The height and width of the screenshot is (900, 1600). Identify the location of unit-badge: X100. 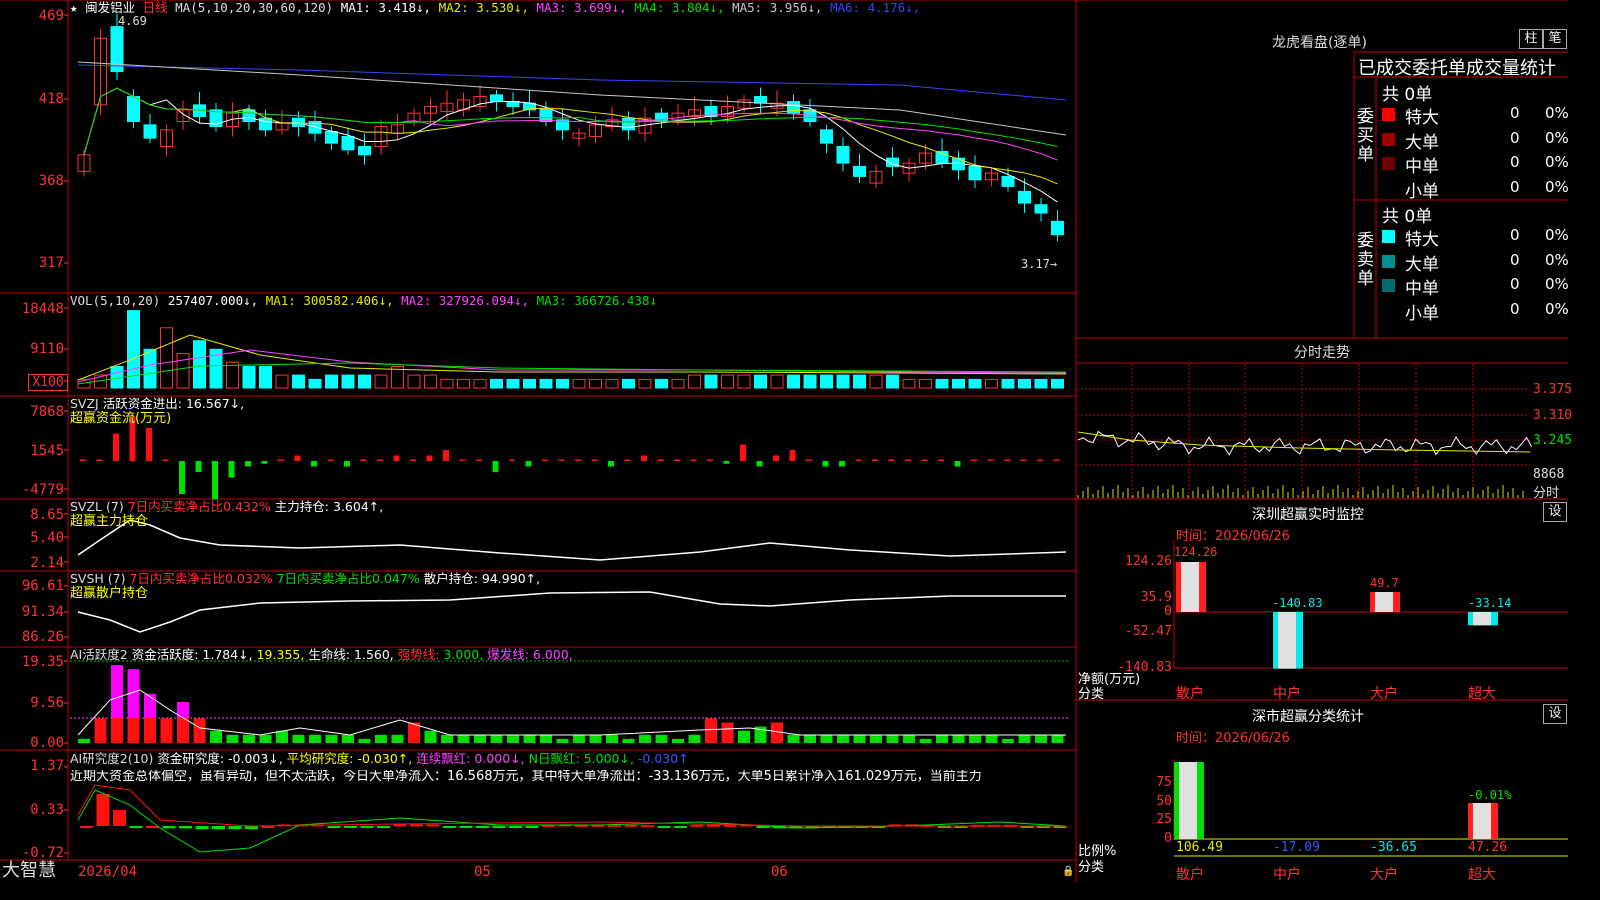
(48, 382).